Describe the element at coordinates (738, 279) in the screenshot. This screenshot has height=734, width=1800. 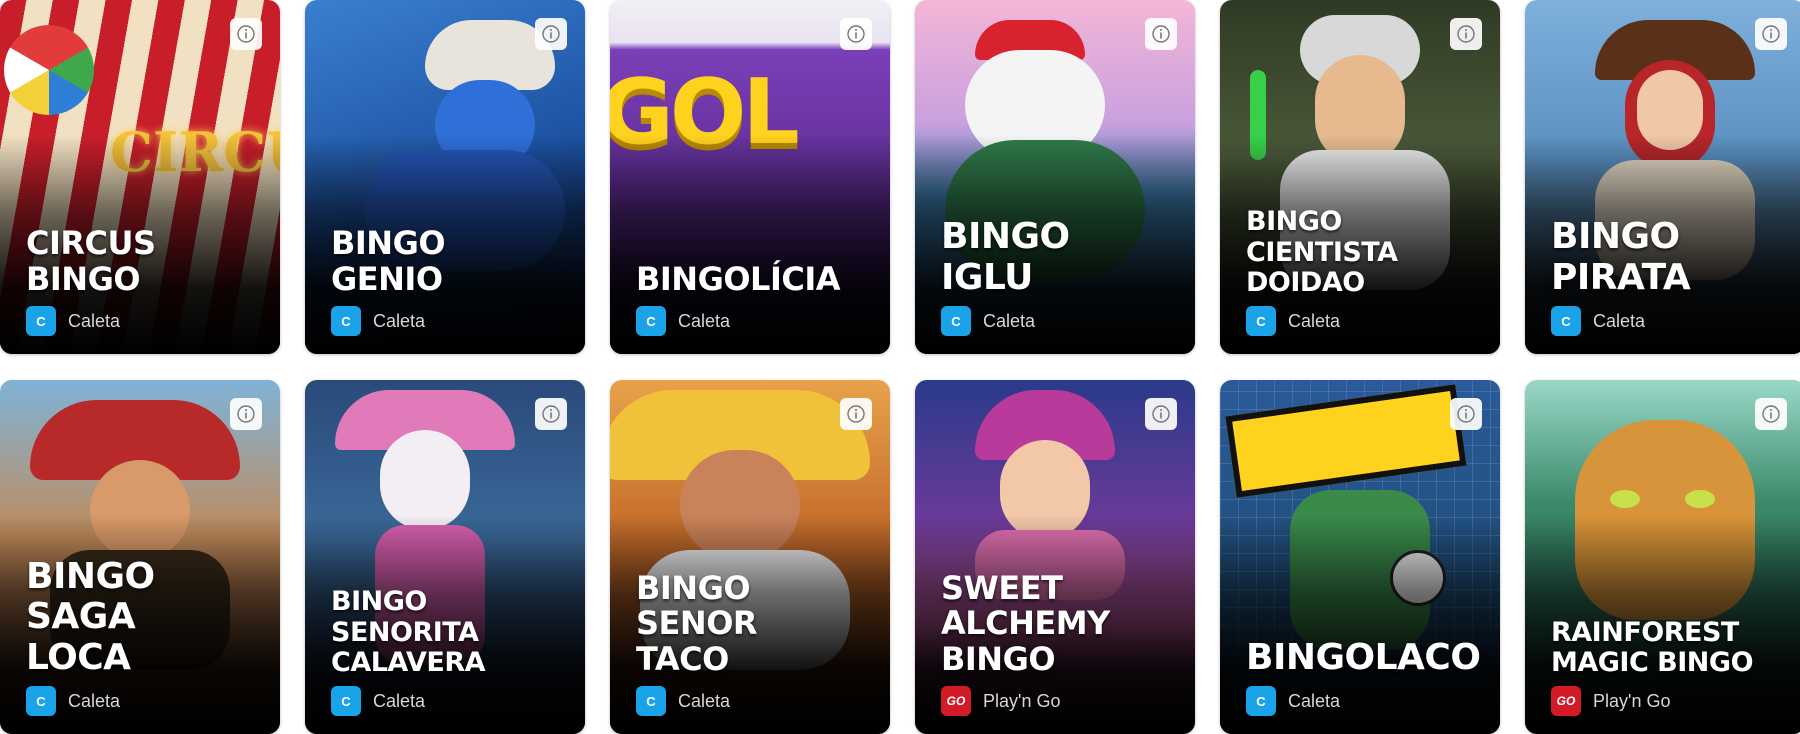
I see `game-title: BINGOLÍCIA` at that location.